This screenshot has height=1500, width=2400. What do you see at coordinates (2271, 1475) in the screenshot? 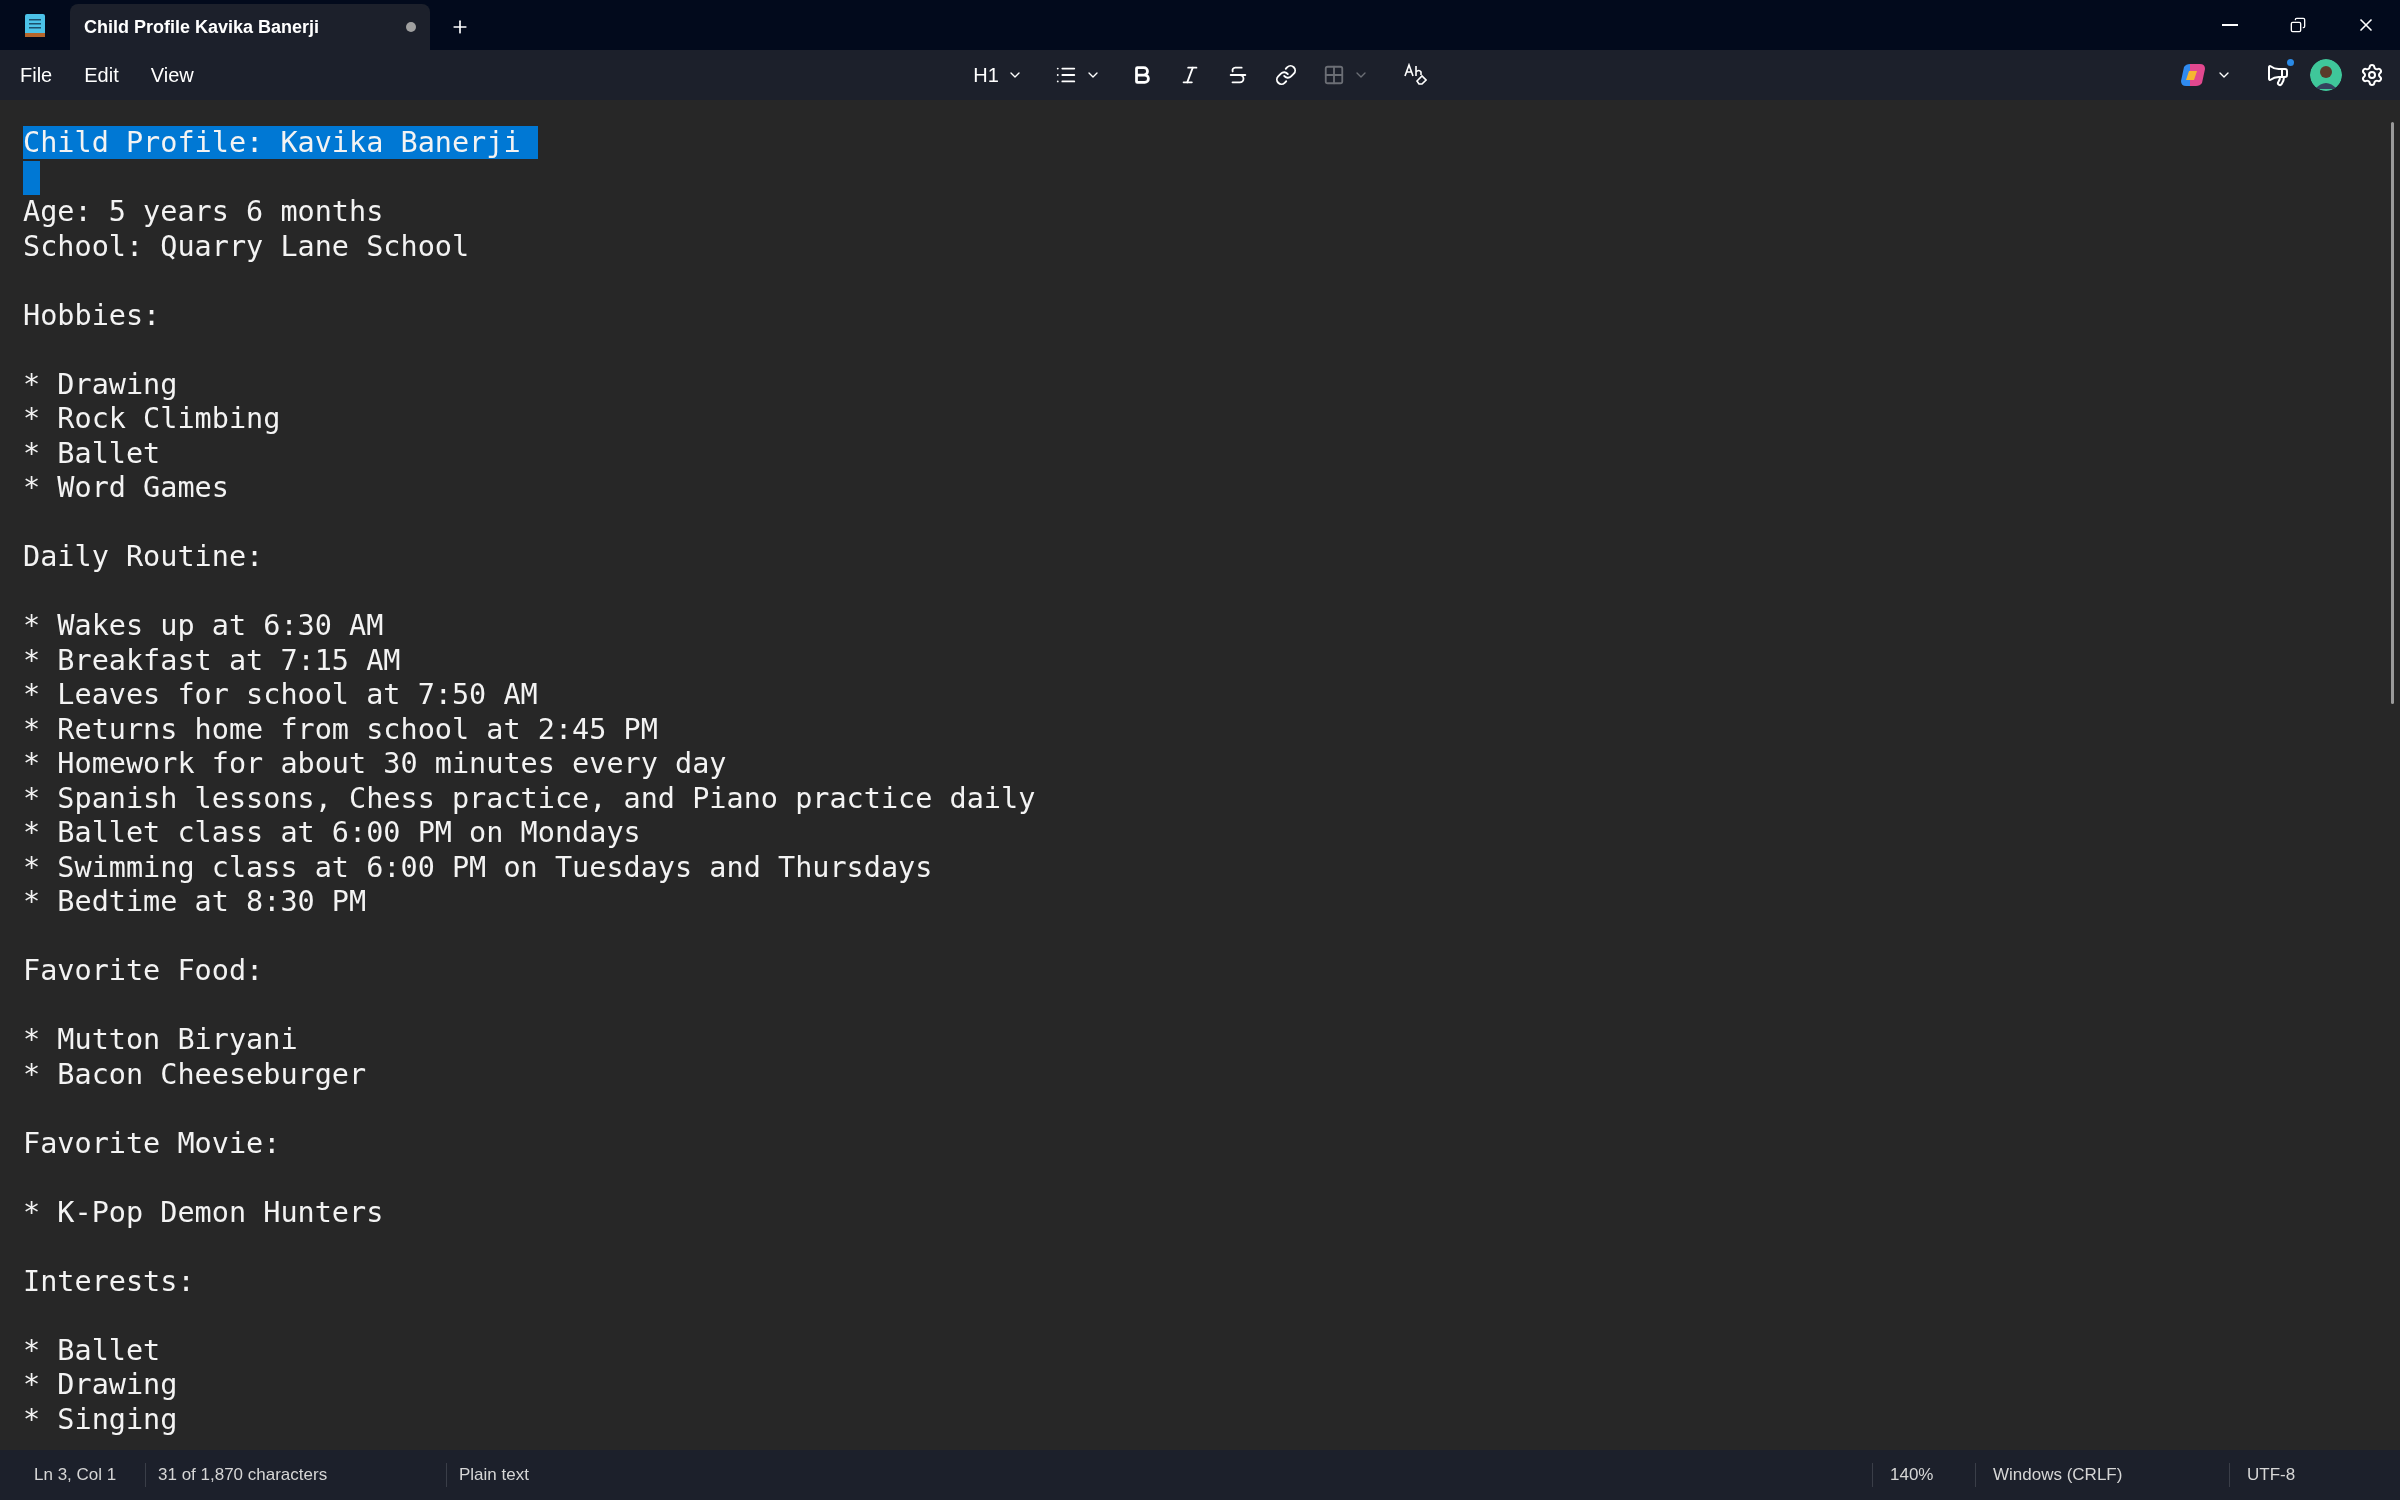
I see `text-encoding: UTF-8` at bounding box center [2271, 1475].